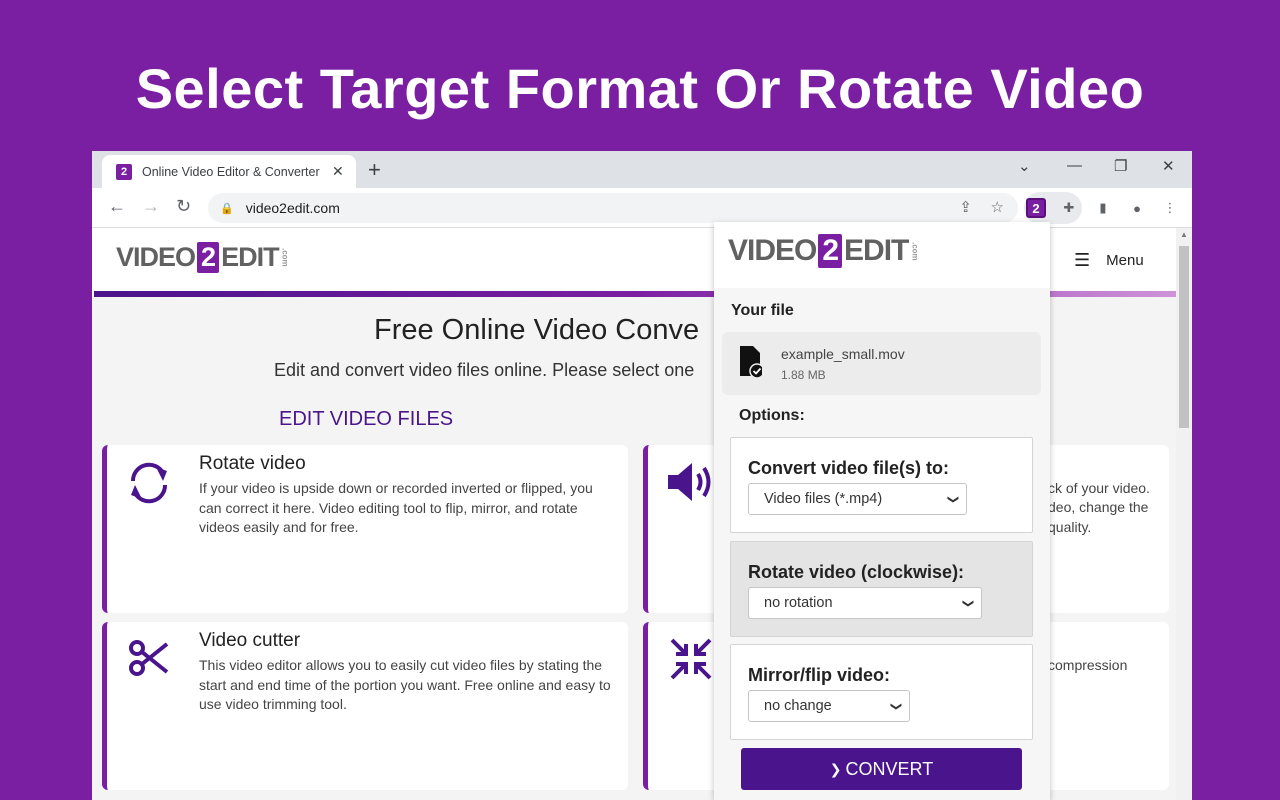 Image resolution: width=1280 pixels, height=800 pixels. Describe the element at coordinates (613, 208) in the screenshot. I see `address-bar: 🔒 video2edit.com ⇪ ☆` at that location.